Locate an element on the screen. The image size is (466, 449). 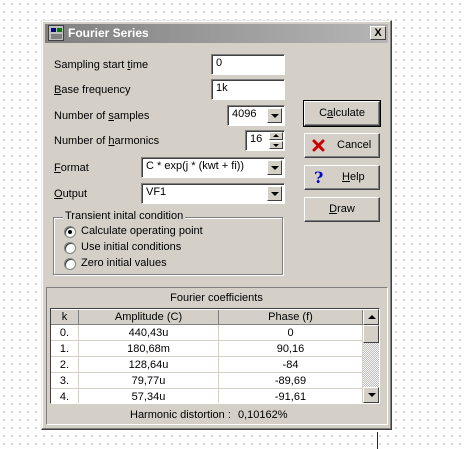
harmonic-distortion-label: Harmonic distortion : is located at coordinates (180, 415).